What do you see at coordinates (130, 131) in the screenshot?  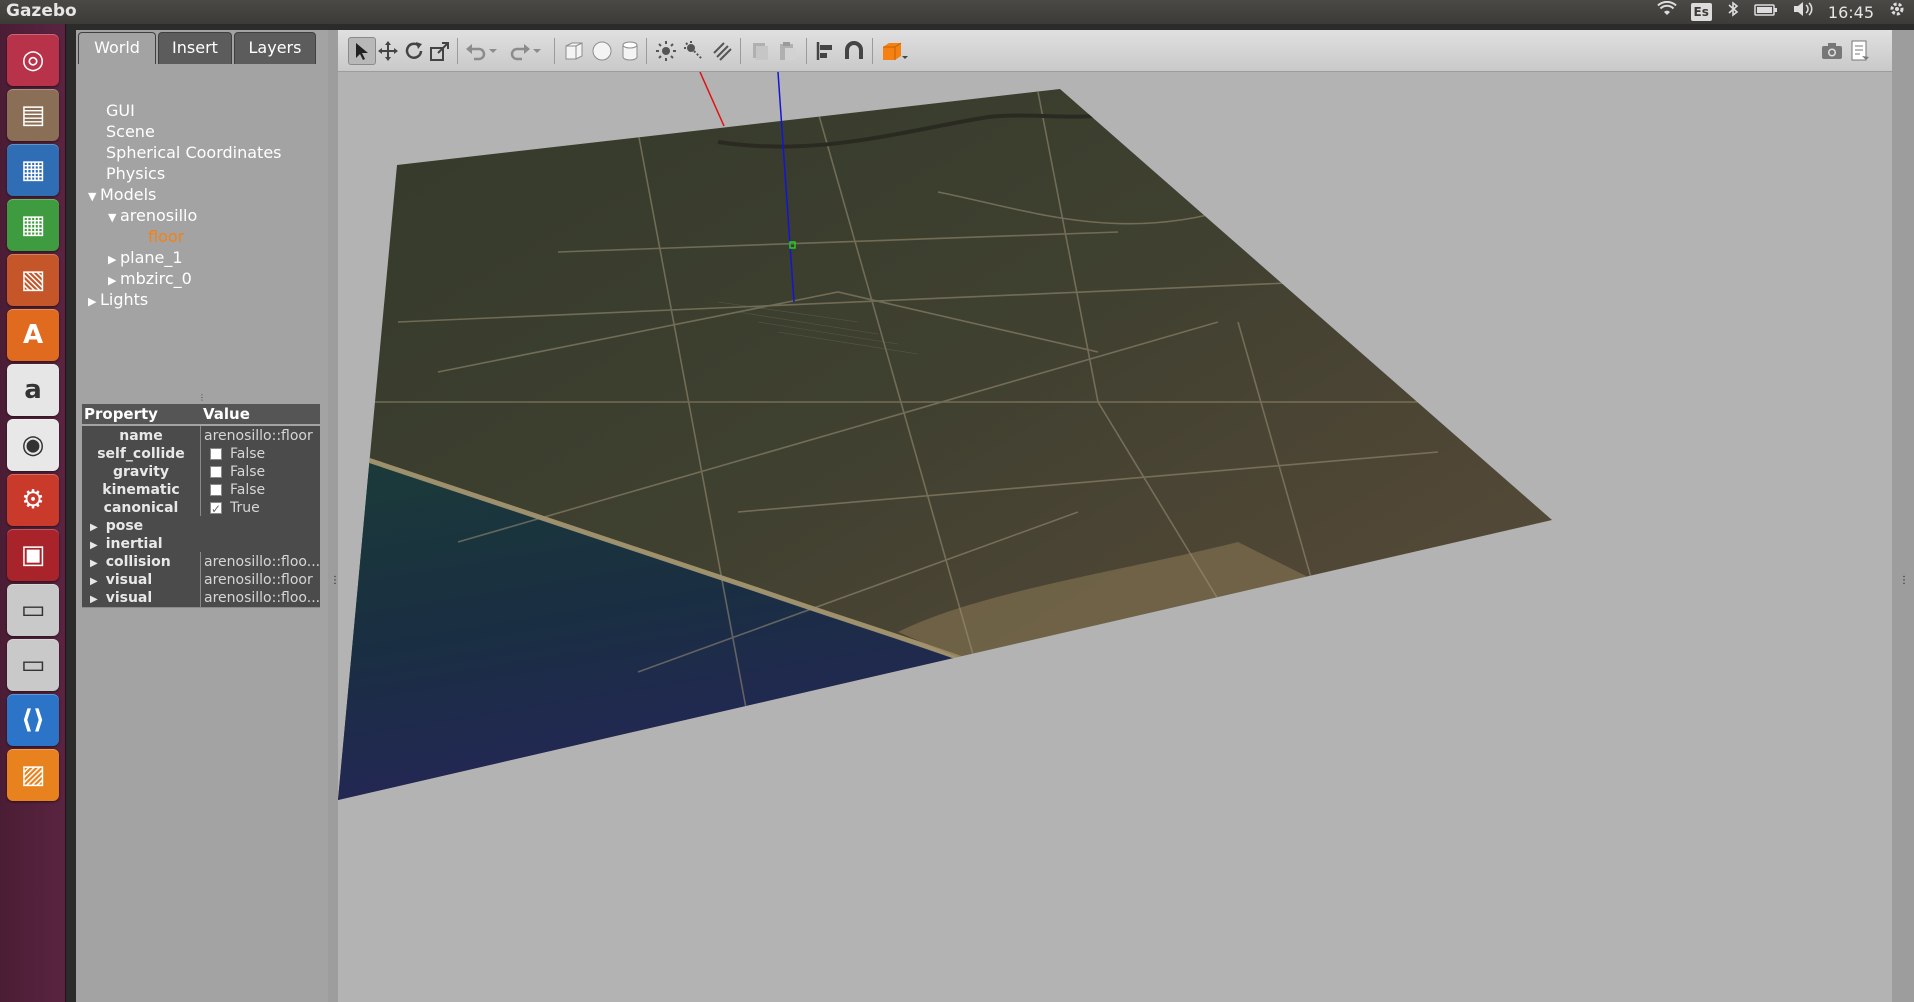 I see `tree-item-scene: Scene` at bounding box center [130, 131].